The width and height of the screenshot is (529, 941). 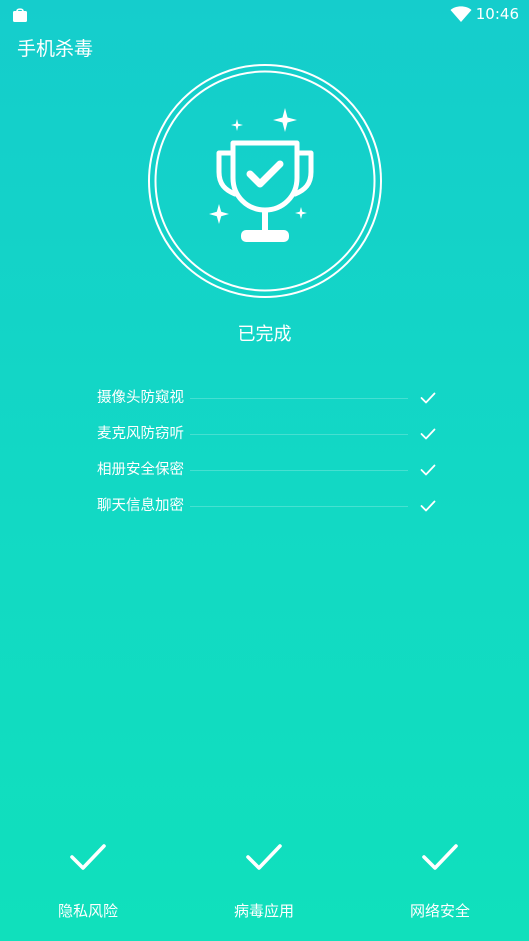 I want to click on tab-privacy-risk: 隐私风险, so click(x=88, y=879).